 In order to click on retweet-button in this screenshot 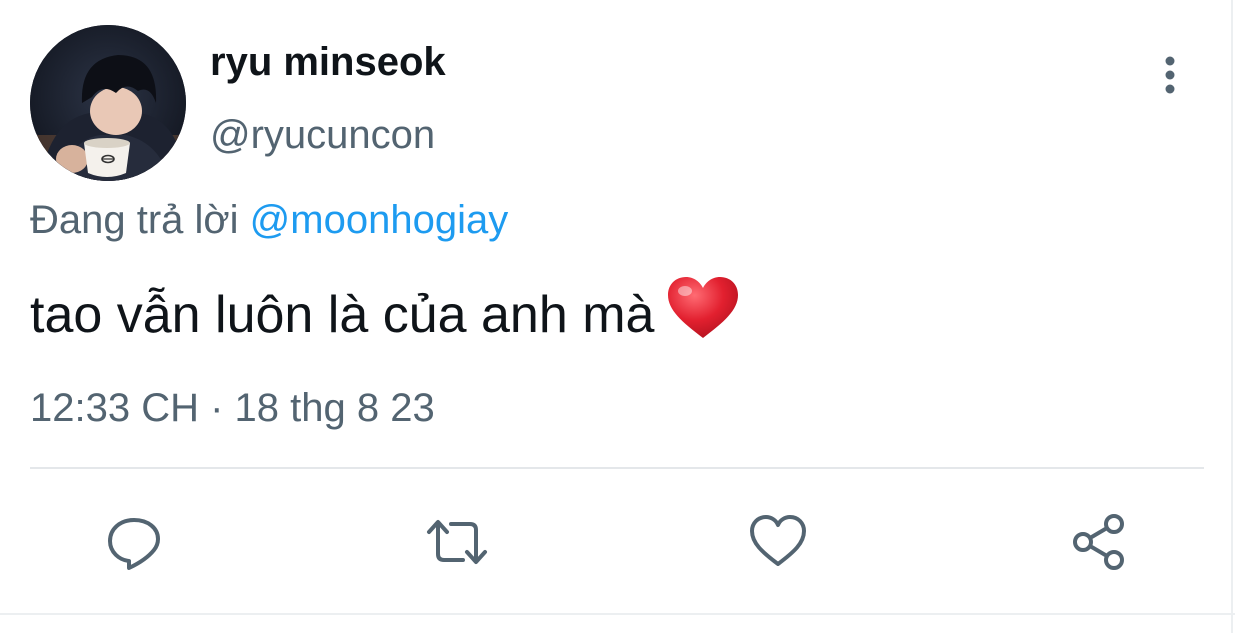, I will do `click(456, 542)`.